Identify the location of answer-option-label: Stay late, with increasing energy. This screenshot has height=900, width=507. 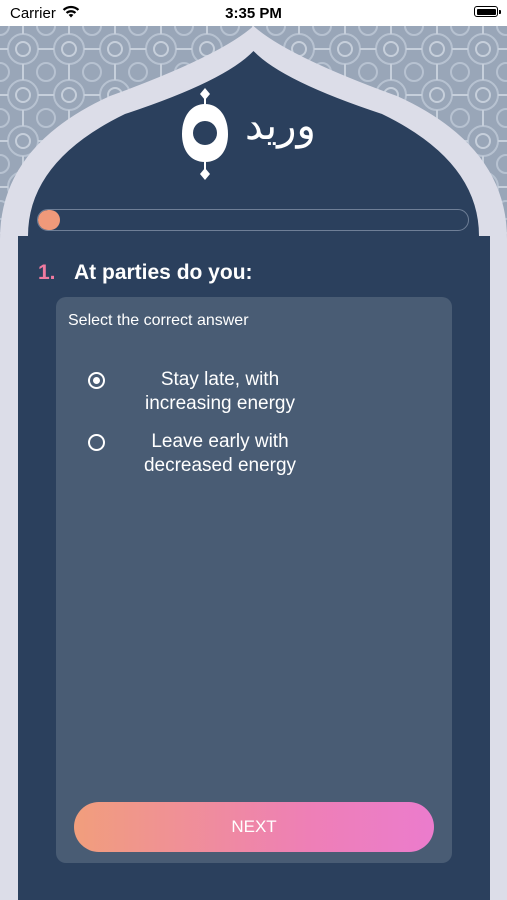
(220, 391).